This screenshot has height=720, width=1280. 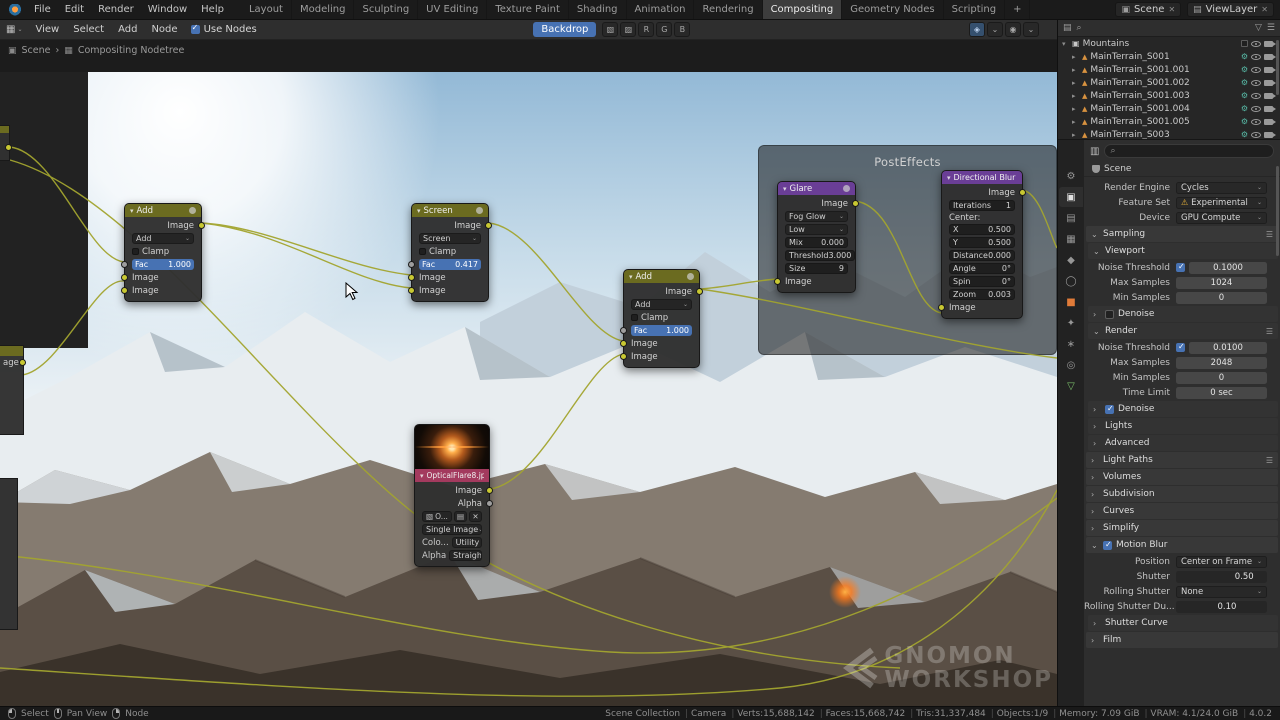 I want to click on outliner-scrollbar, so click(x=1277, y=67).